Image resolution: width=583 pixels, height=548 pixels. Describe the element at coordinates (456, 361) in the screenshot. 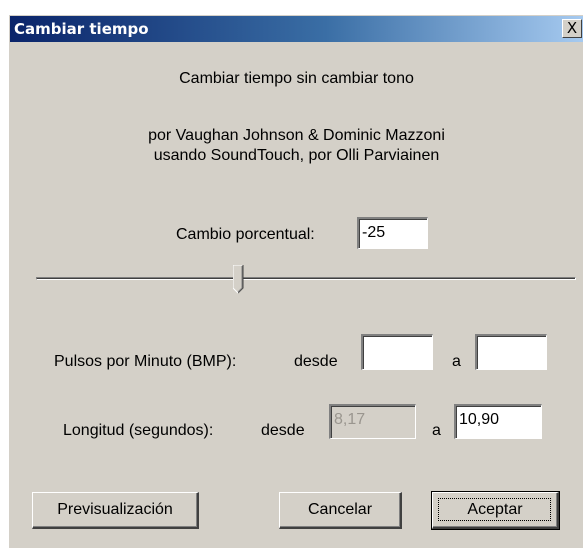

I see `bpm-to-label: a` at that location.